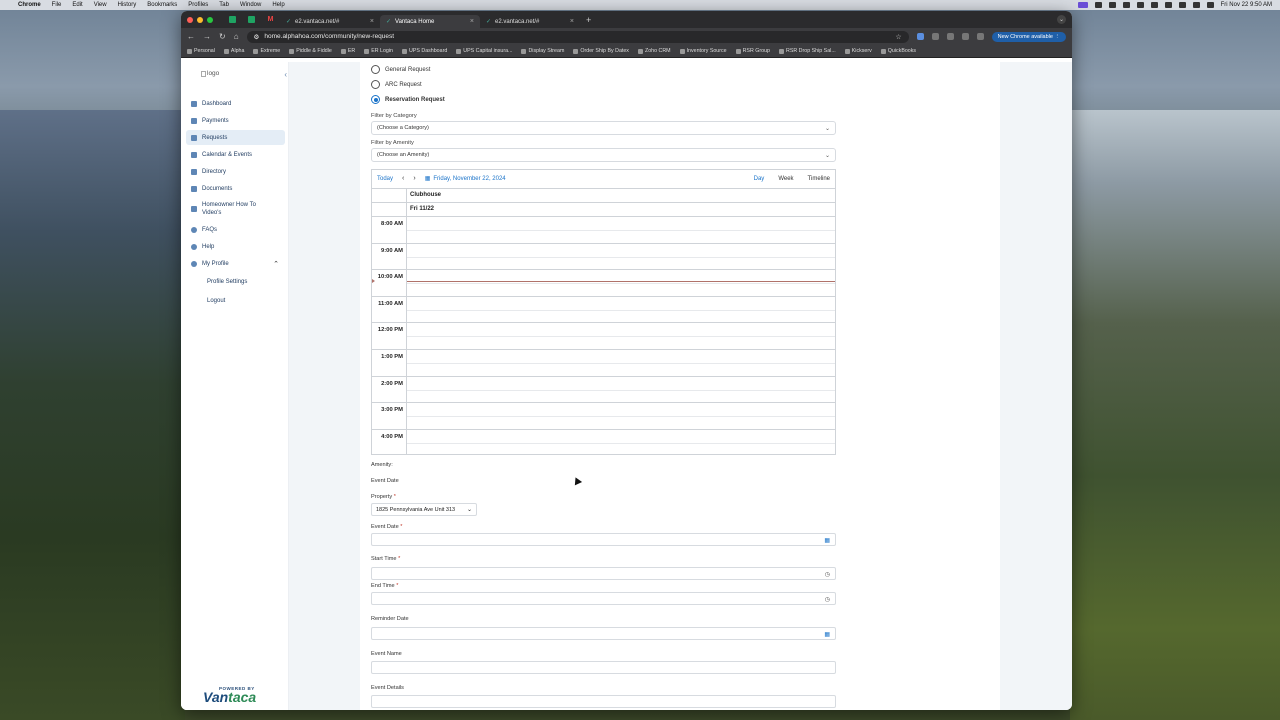 This screenshot has width=1280, height=720. Describe the element at coordinates (588, 20) in the screenshot. I see `new-tab-button: +` at that location.